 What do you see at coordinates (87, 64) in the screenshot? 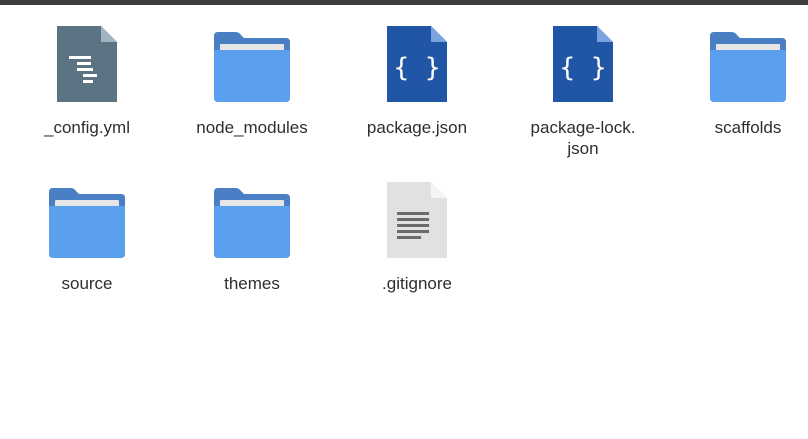
I see `yaml-config-file-icon` at bounding box center [87, 64].